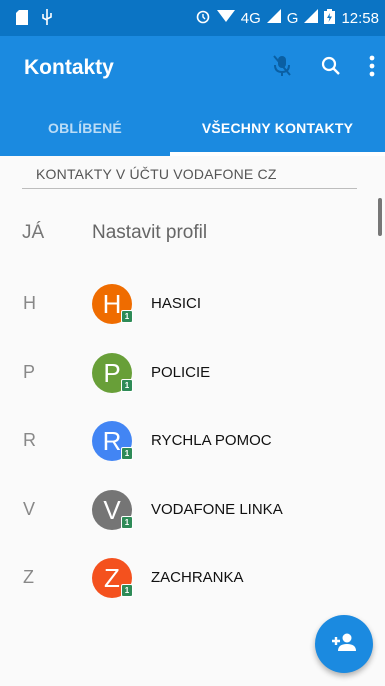 The width and height of the screenshot is (385, 686). What do you see at coordinates (360, 18) in the screenshot?
I see `clock: 12:58` at bounding box center [360, 18].